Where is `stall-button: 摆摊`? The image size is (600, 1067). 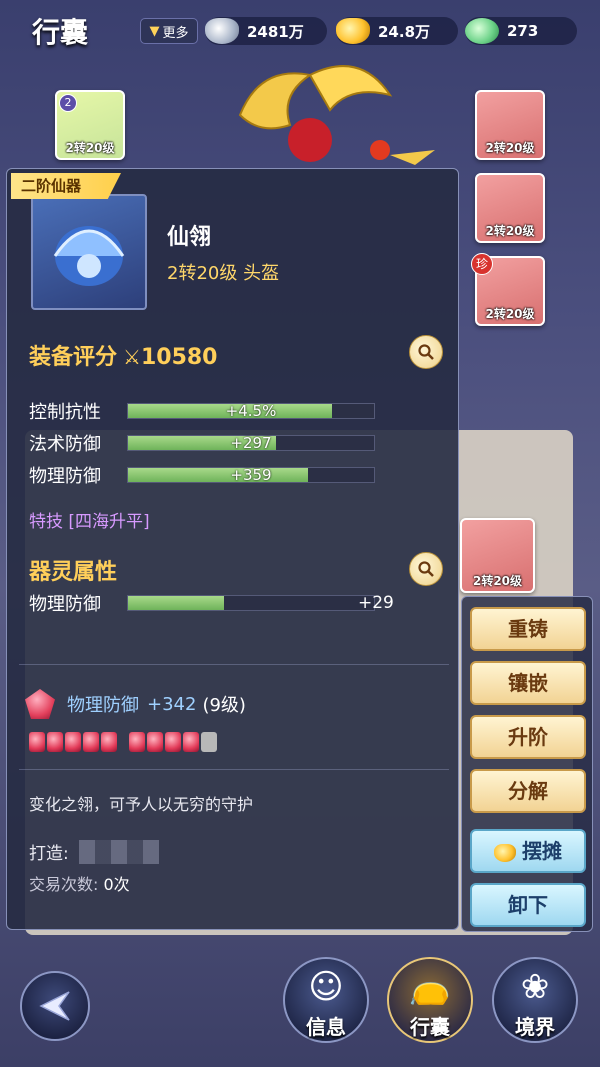 stall-button: 摆摊 is located at coordinates (528, 851).